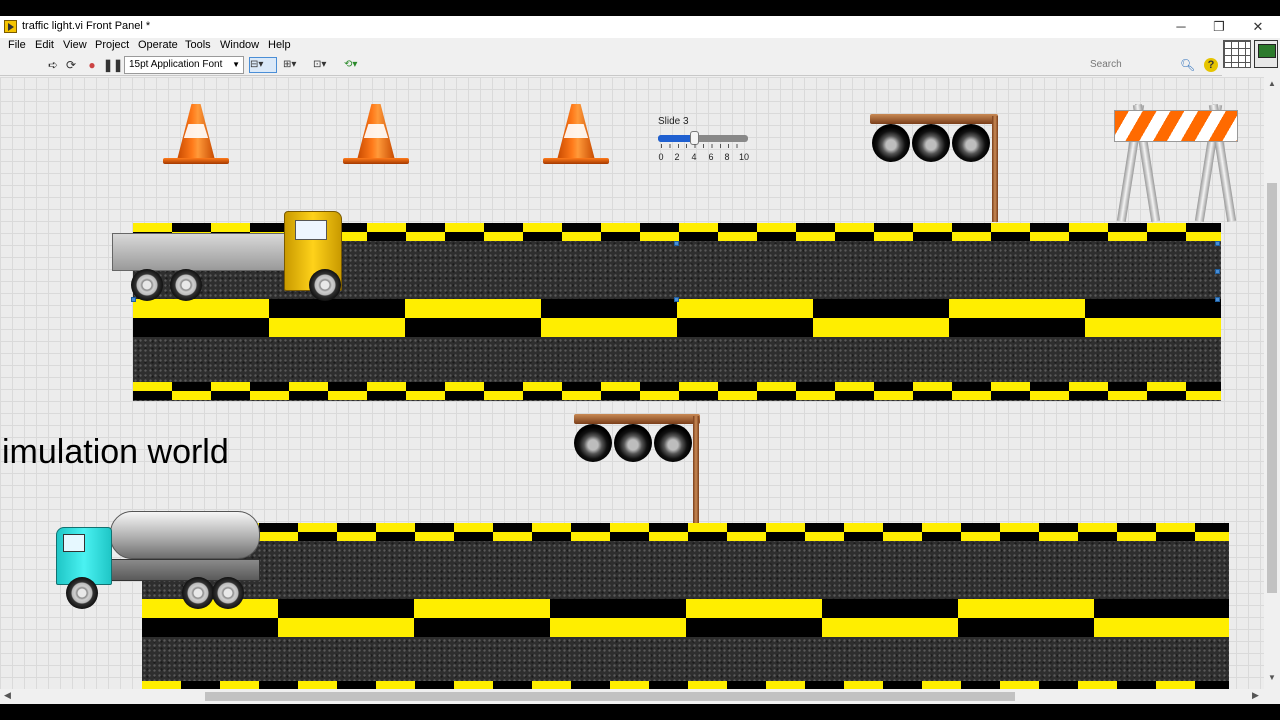 The height and width of the screenshot is (720, 1280). Describe the element at coordinates (727, 157) in the screenshot. I see `slider-tick-label: 8` at that location.